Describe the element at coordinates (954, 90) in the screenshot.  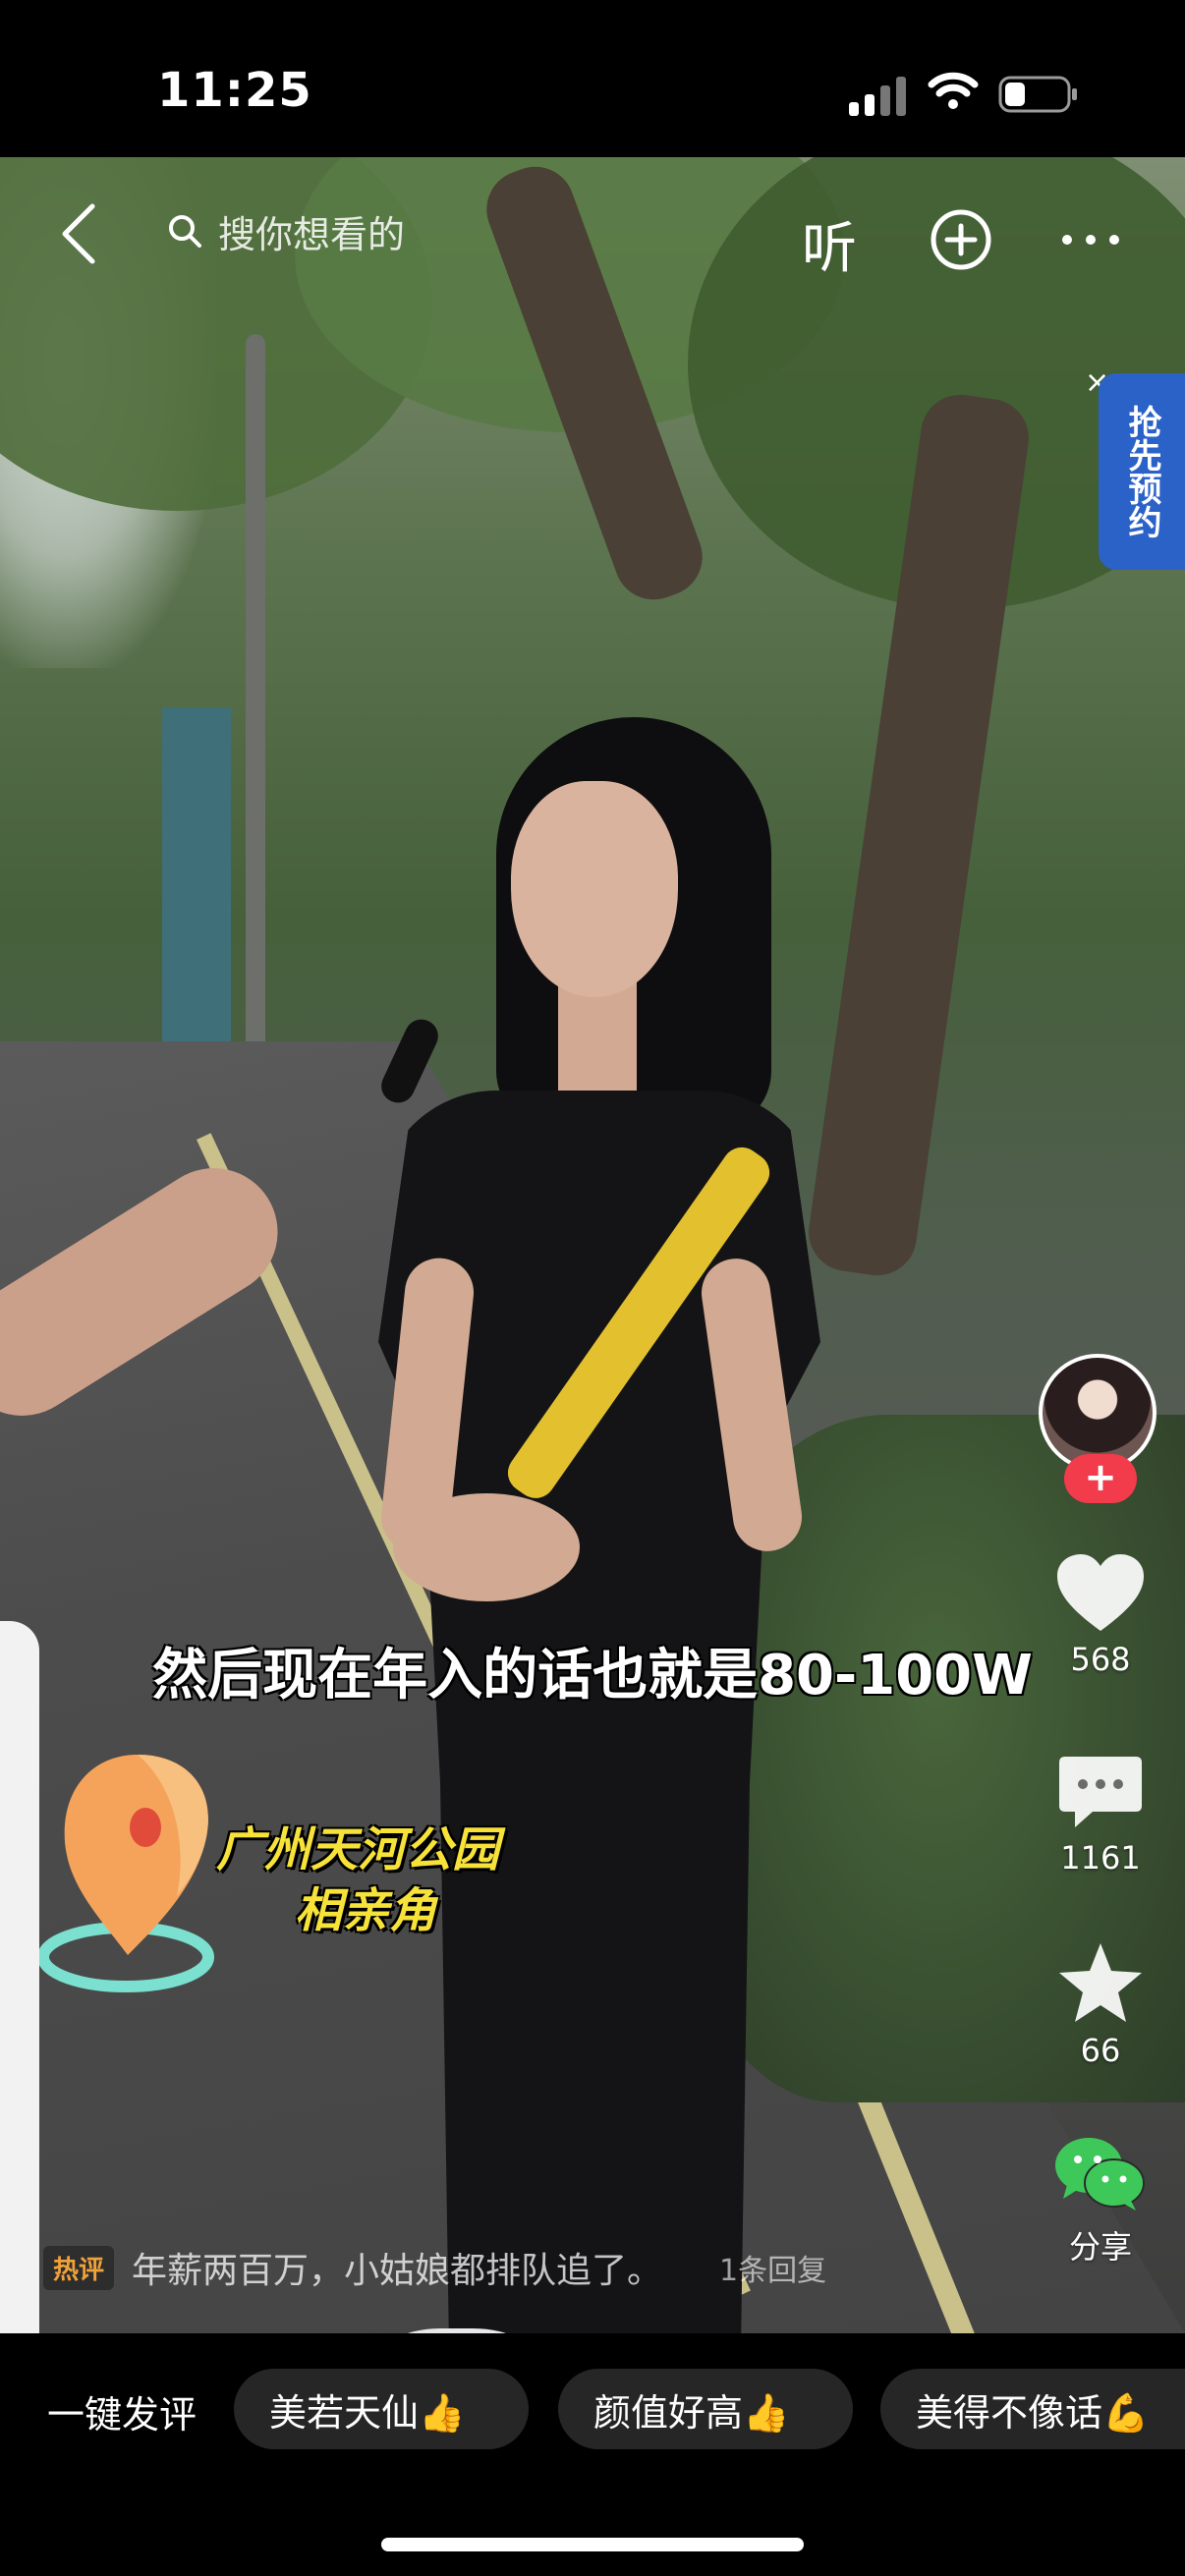
I see `wifi-icon` at that location.